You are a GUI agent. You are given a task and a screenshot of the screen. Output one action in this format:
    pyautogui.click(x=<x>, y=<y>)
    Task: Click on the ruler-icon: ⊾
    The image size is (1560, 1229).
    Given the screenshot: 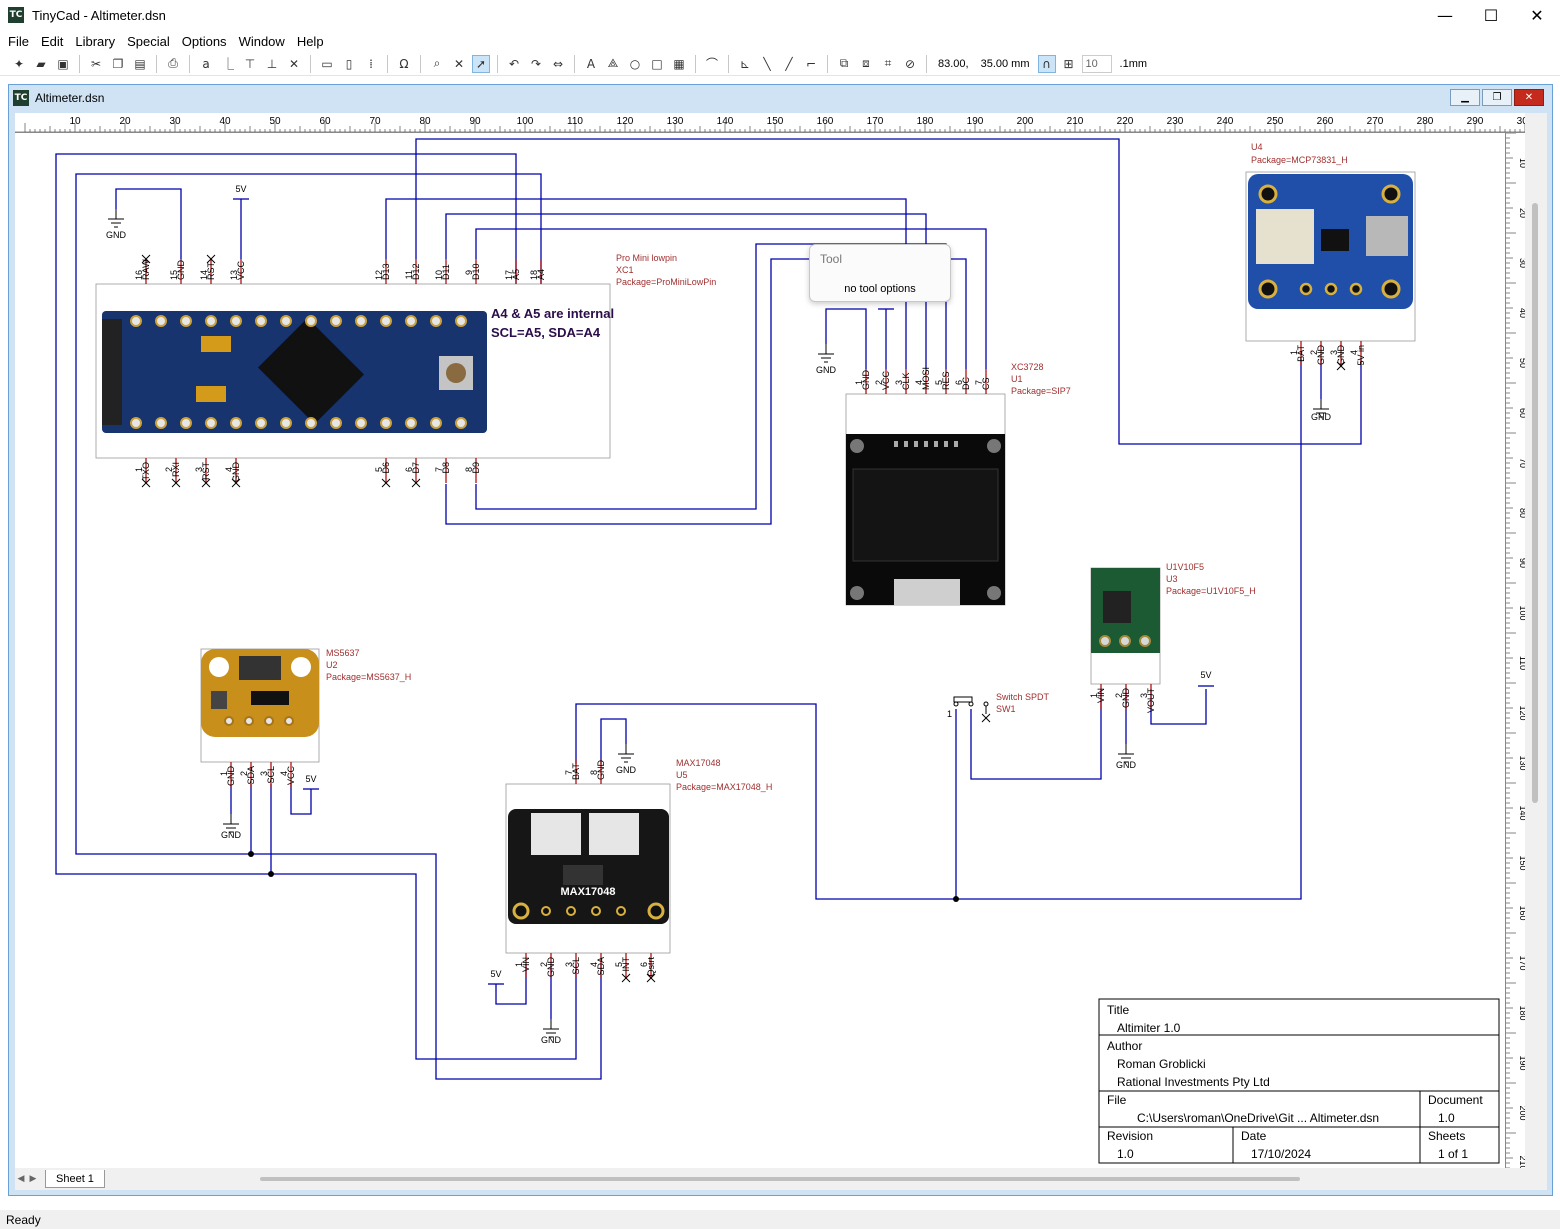 What is the action you would take?
    pyautogui.click(x=745, y=64)
    